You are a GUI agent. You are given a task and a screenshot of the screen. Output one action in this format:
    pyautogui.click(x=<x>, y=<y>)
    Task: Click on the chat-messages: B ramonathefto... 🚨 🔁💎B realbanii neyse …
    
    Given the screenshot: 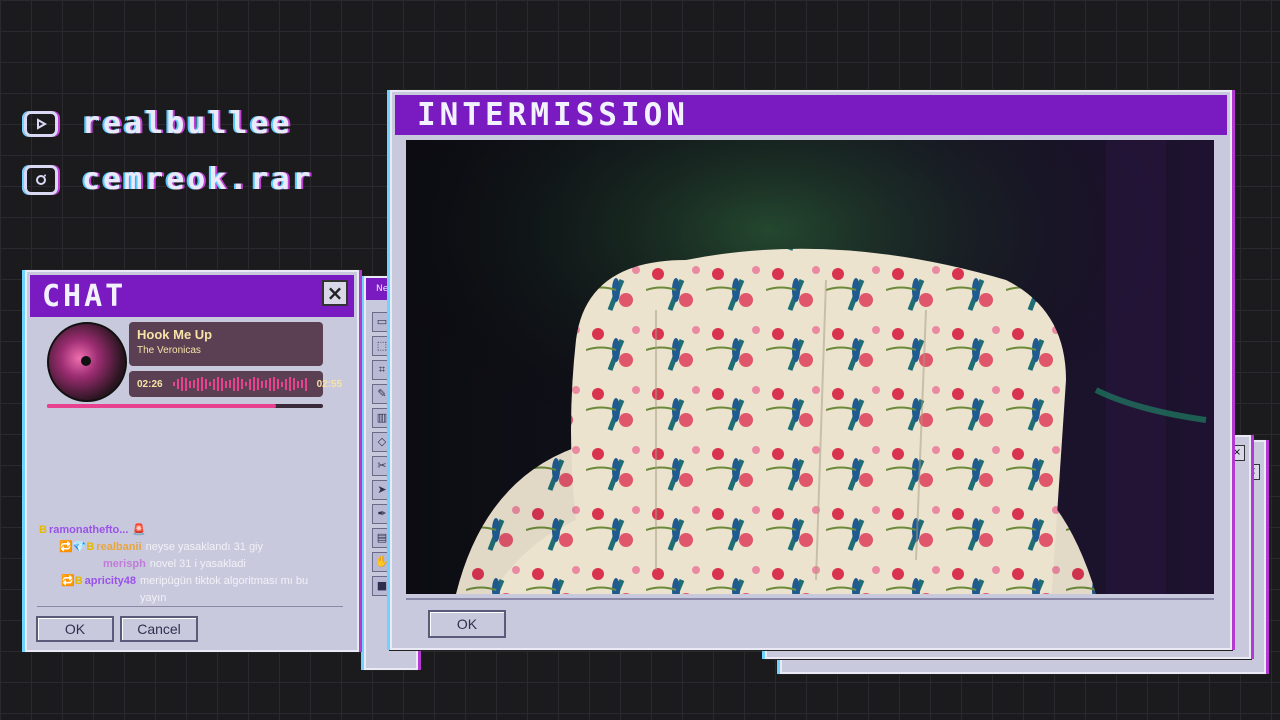 What is the action you would take?
    pyautogui.click(x=194, y=564)
    